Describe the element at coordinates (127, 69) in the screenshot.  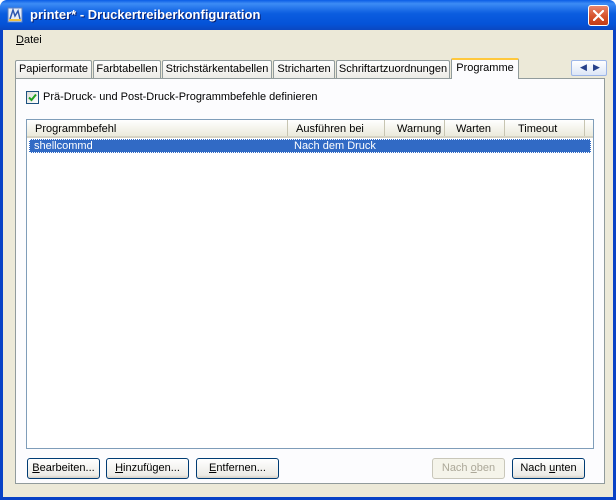
I see `tab-farbtabellen: Farbtabellen` at that location.